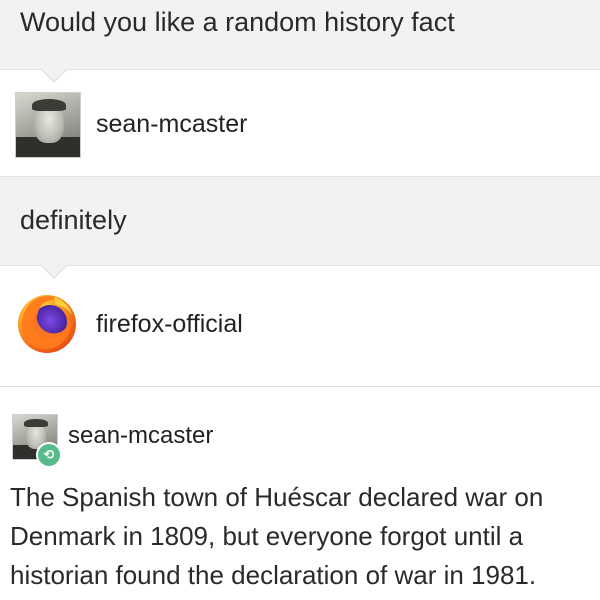 Image resolution: width=600 pixels, height=600 pixels. What do you see at coordinates (300, 125) in the screenshot?
I see `author-row-1: sean-mcaster` at bounding box center [300, 125].